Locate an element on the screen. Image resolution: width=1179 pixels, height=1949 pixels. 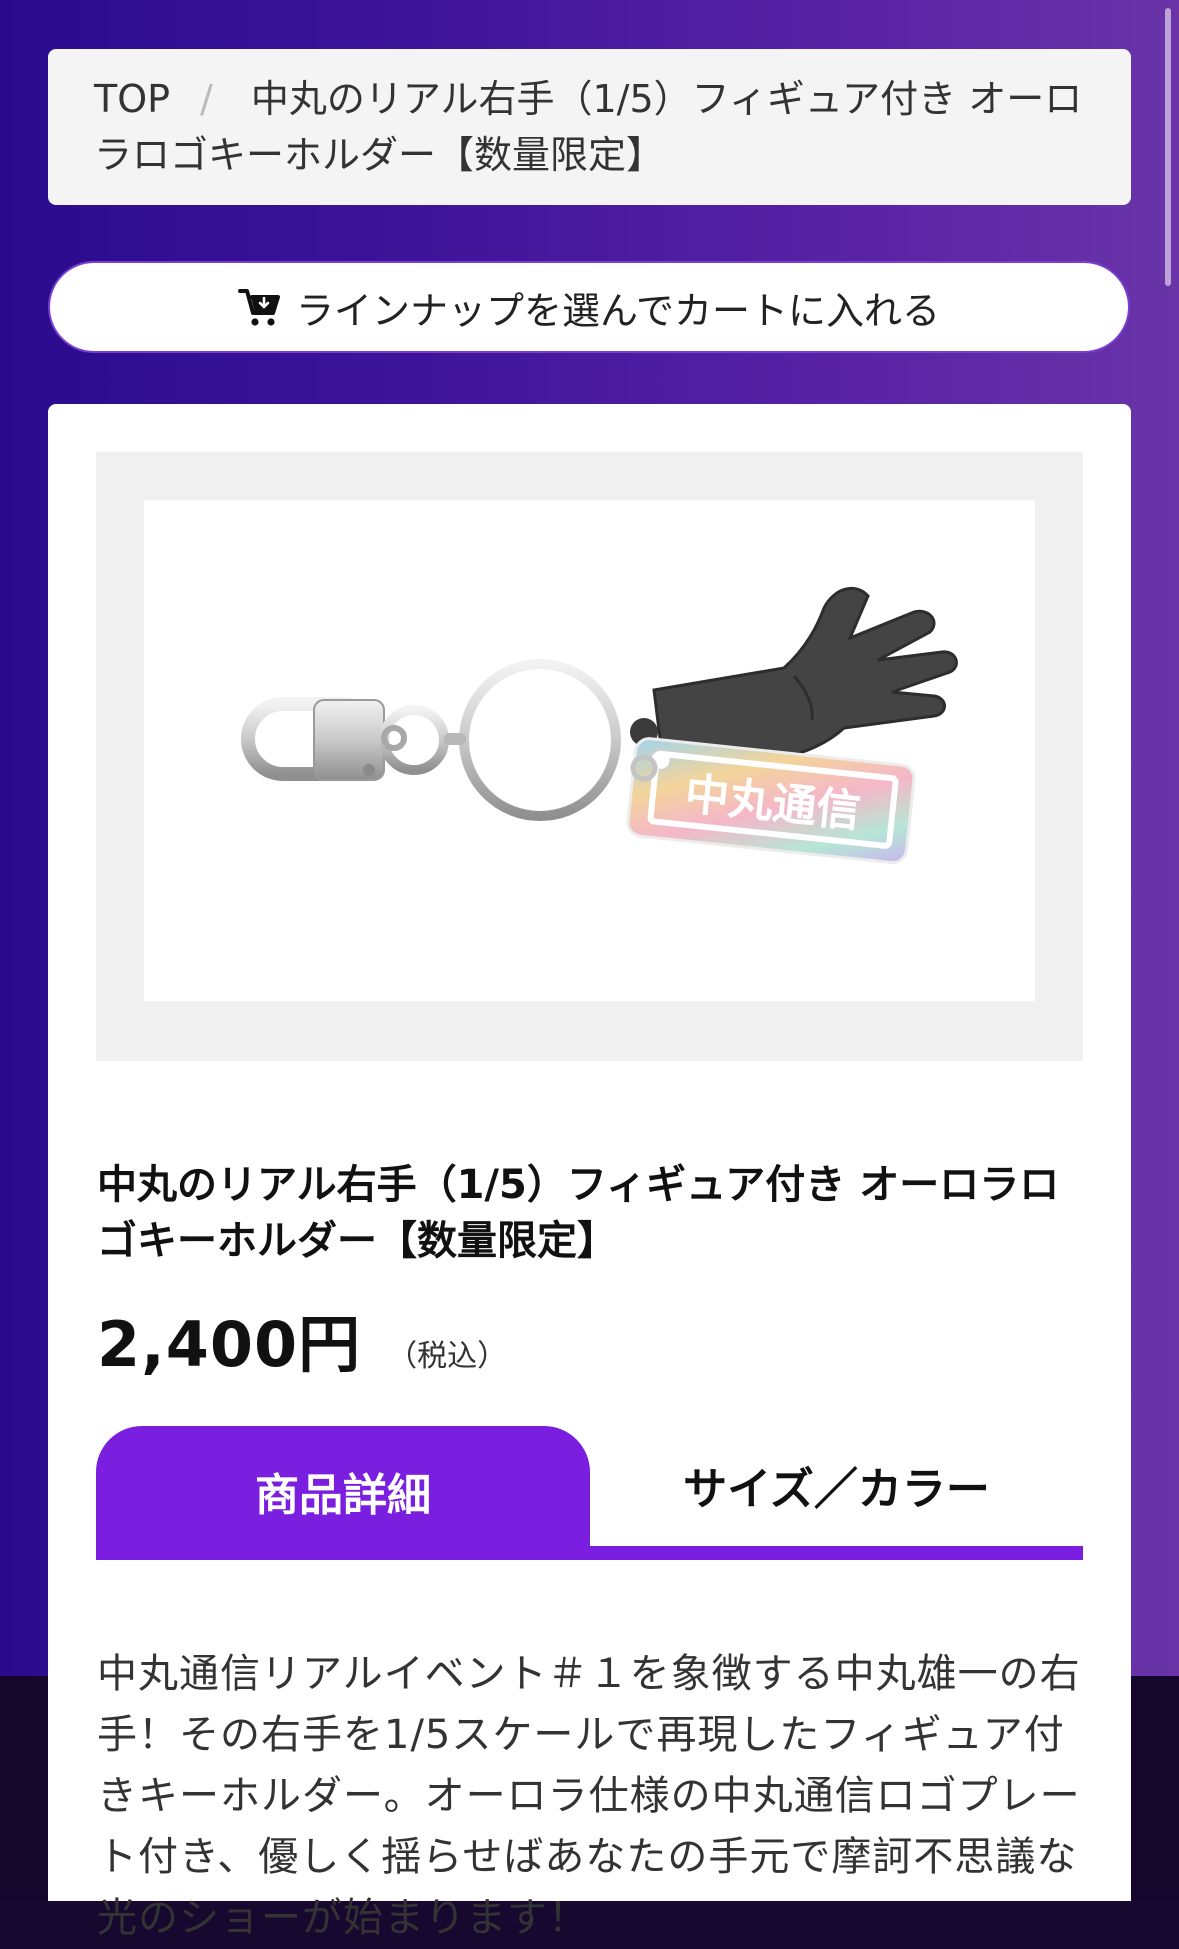
breadcrumb-top-link: TOP is located at coordinates (132, 99).